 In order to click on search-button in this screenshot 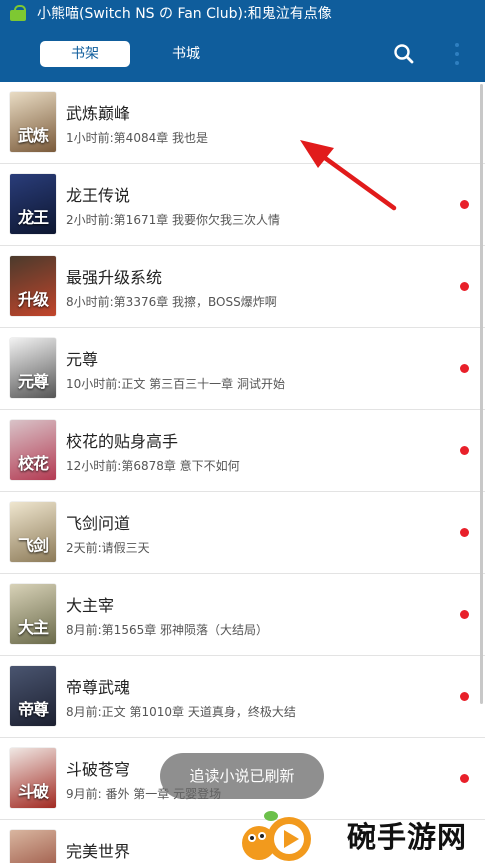, I will do `click(404, 54)`.